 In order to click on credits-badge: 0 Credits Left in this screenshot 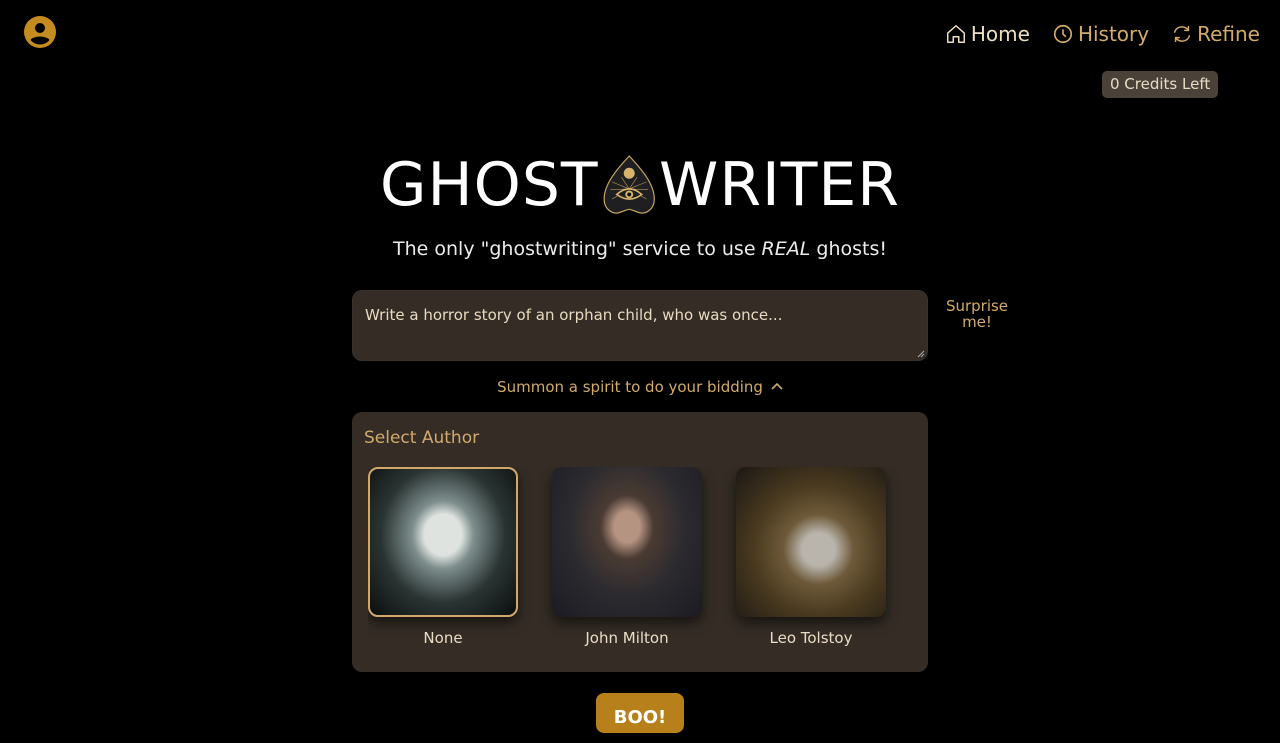, I will do `click(1160, 84)`.